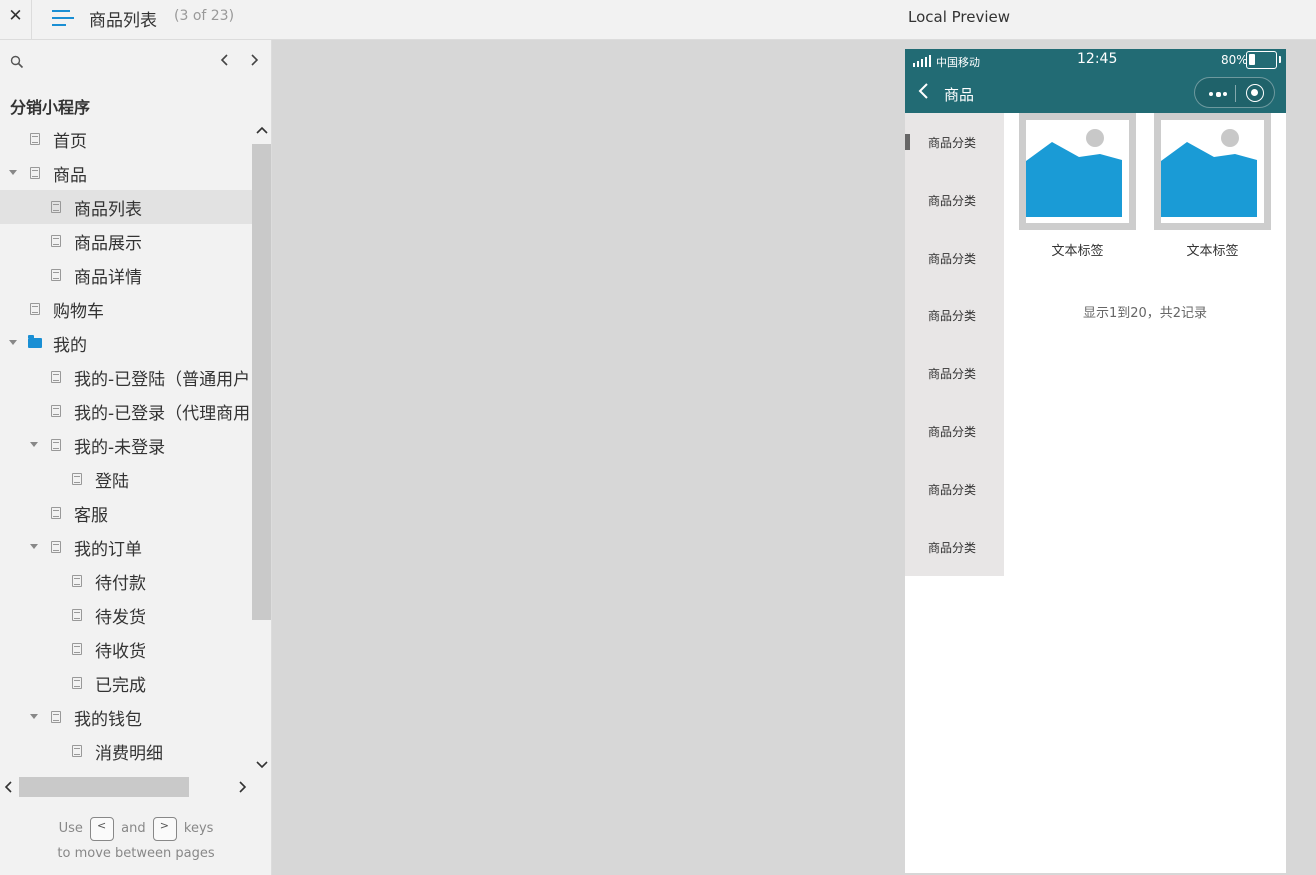 The width and height of the screenshot is (1316, 875). What do you see at coordinates (126, 343) in the screenshot?
I see `tree-item: 我的` at bounding box center [126, 343].